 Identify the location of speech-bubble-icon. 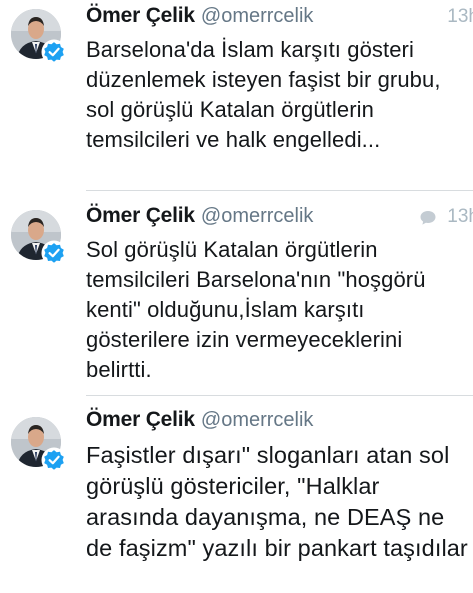
(428, 218).